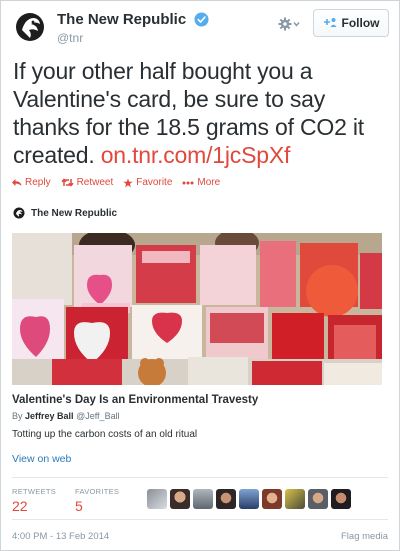 This screenshot has width=400, height=551. What do you see at coordinates (79, 506) in the screenshot?
I see `favorites-value: 5` at bounding box center [79, 506].